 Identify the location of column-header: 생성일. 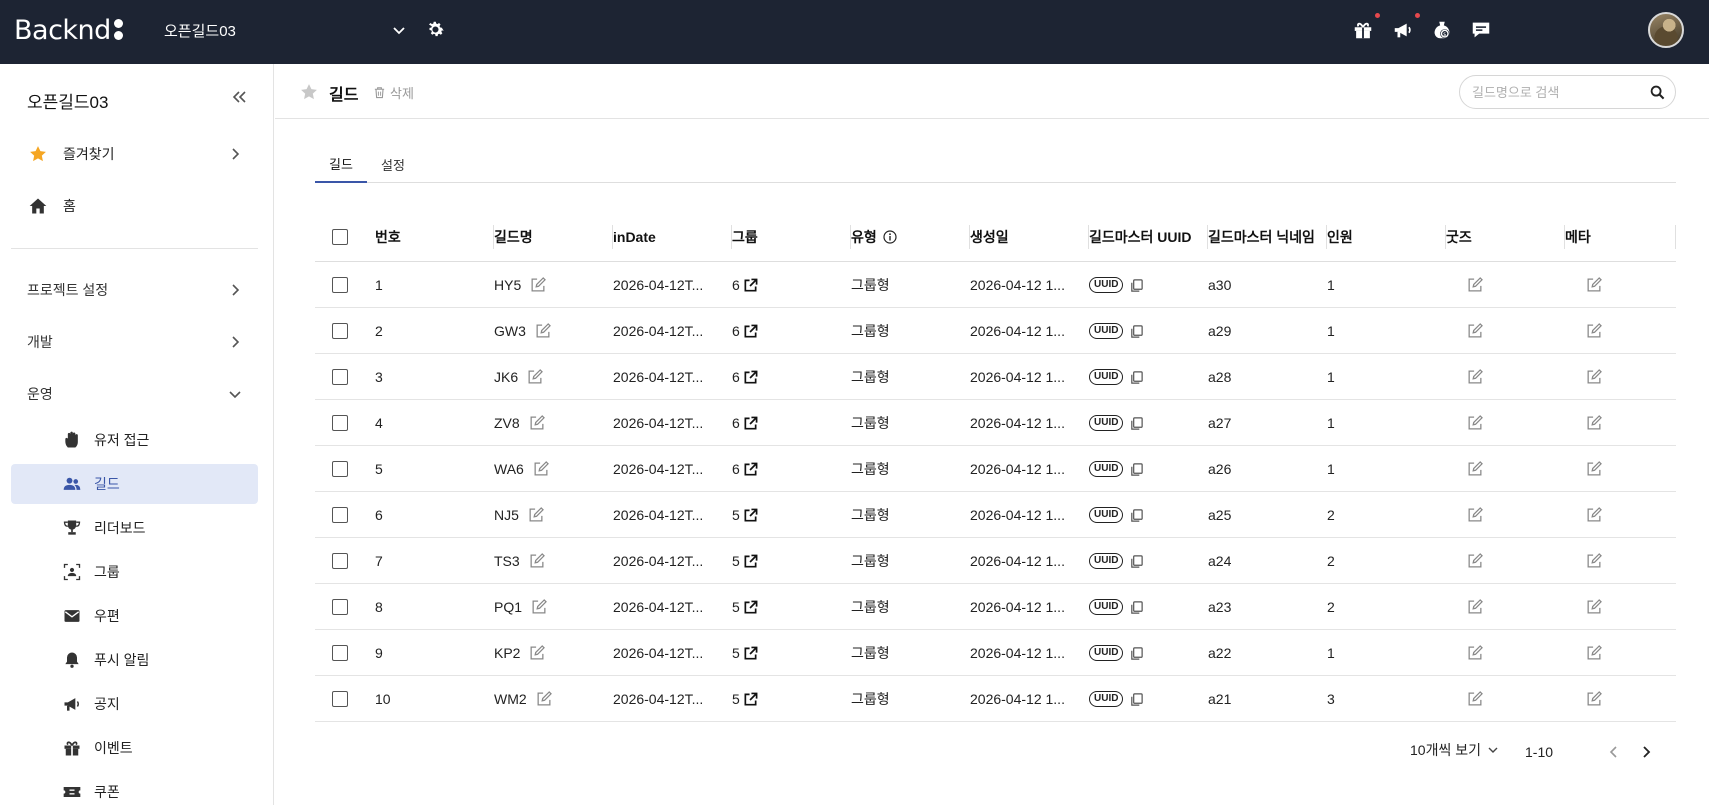
(1029, 237).